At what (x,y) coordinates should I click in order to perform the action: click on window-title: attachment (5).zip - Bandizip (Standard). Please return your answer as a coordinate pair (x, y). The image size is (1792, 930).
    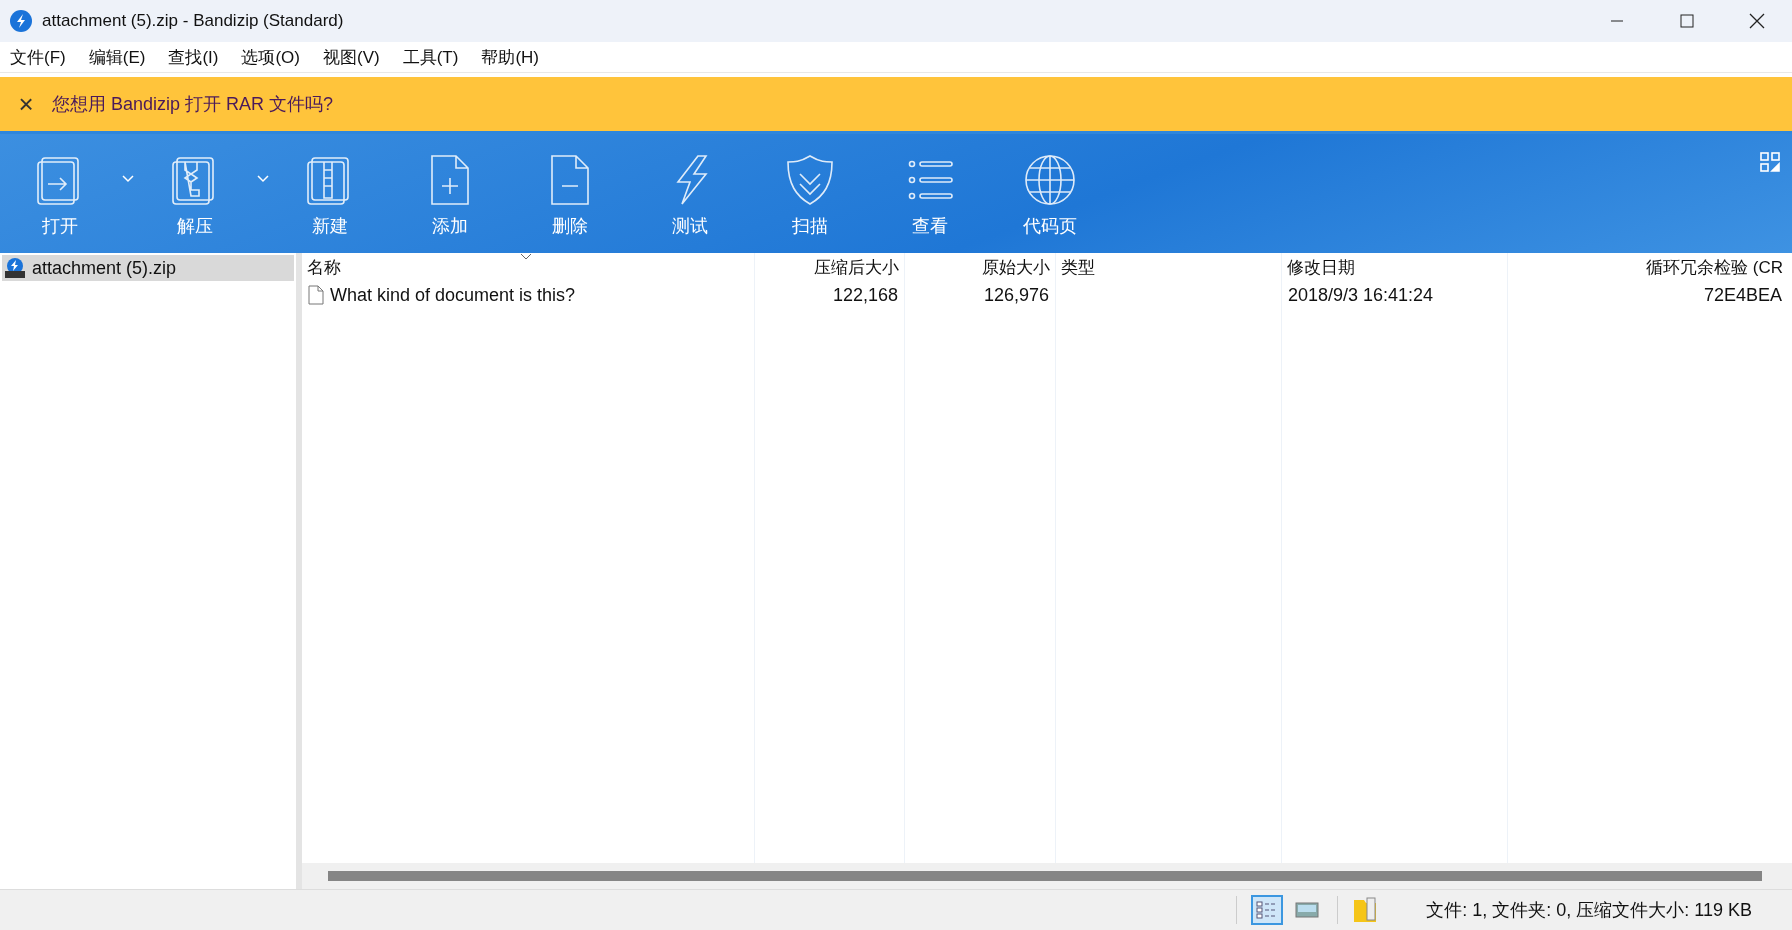
    Looking at the image, I should click on (193, 21).